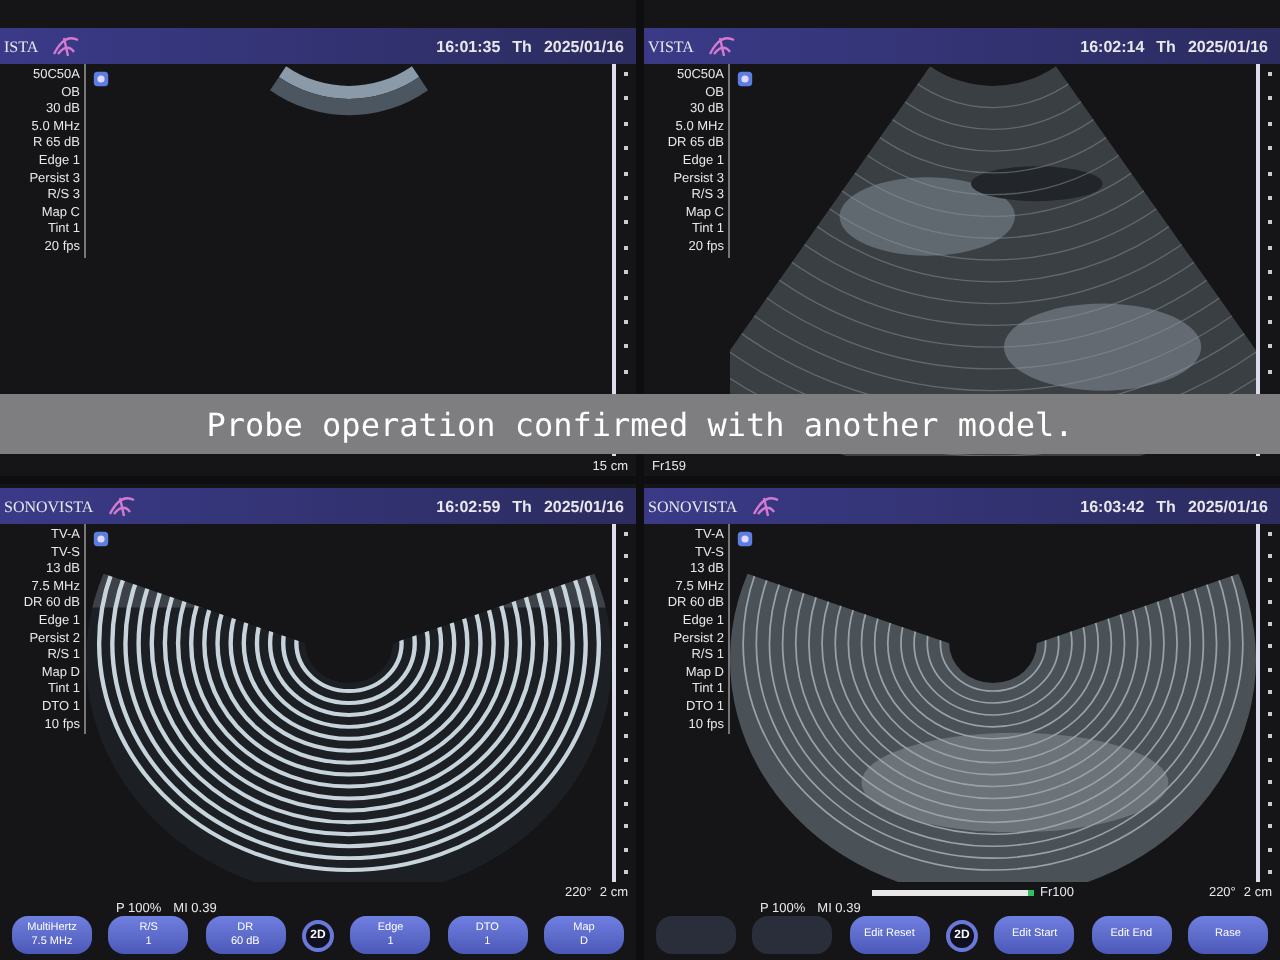  I want to click on clock-time: 16:02:59, so click(468, 506).